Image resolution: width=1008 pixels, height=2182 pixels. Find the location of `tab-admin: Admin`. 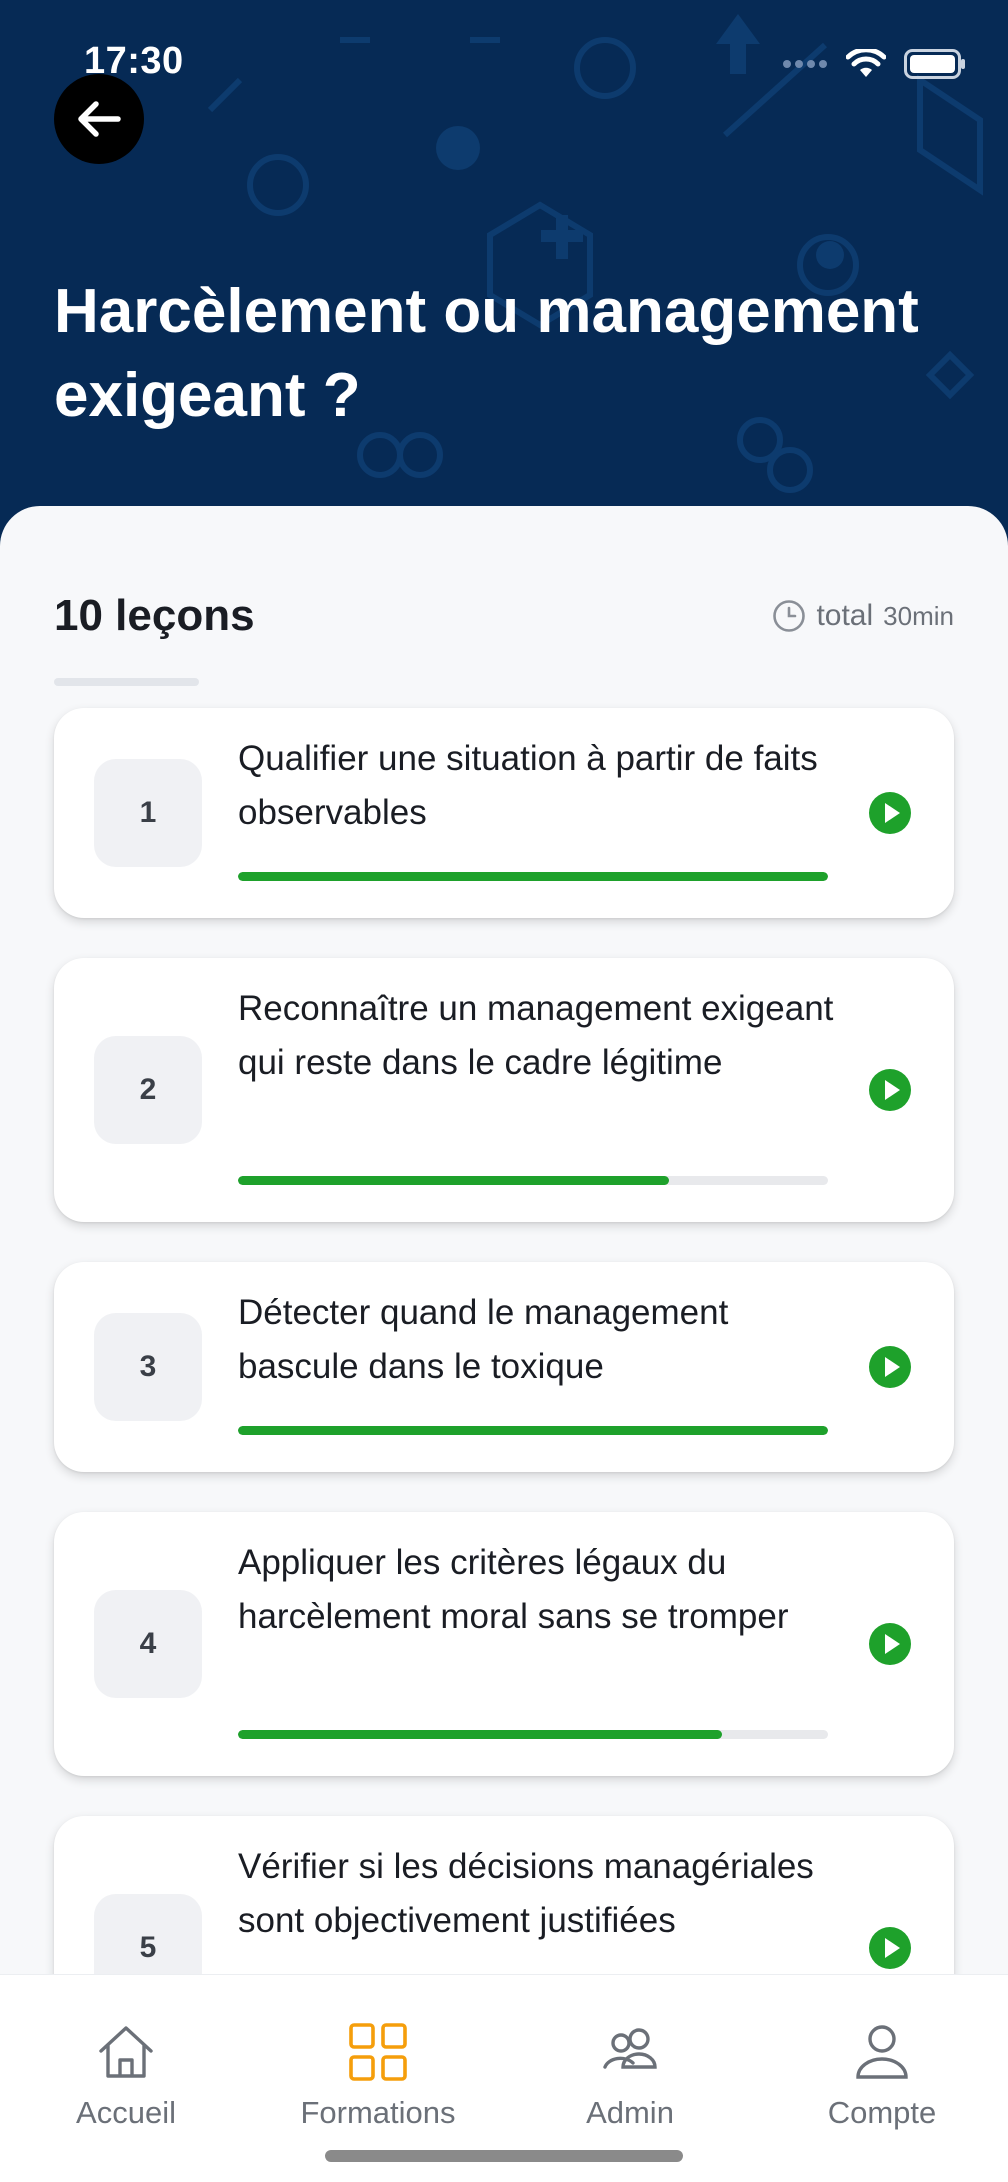

tab-admin: Admin is located at coordinates (630, 2060).